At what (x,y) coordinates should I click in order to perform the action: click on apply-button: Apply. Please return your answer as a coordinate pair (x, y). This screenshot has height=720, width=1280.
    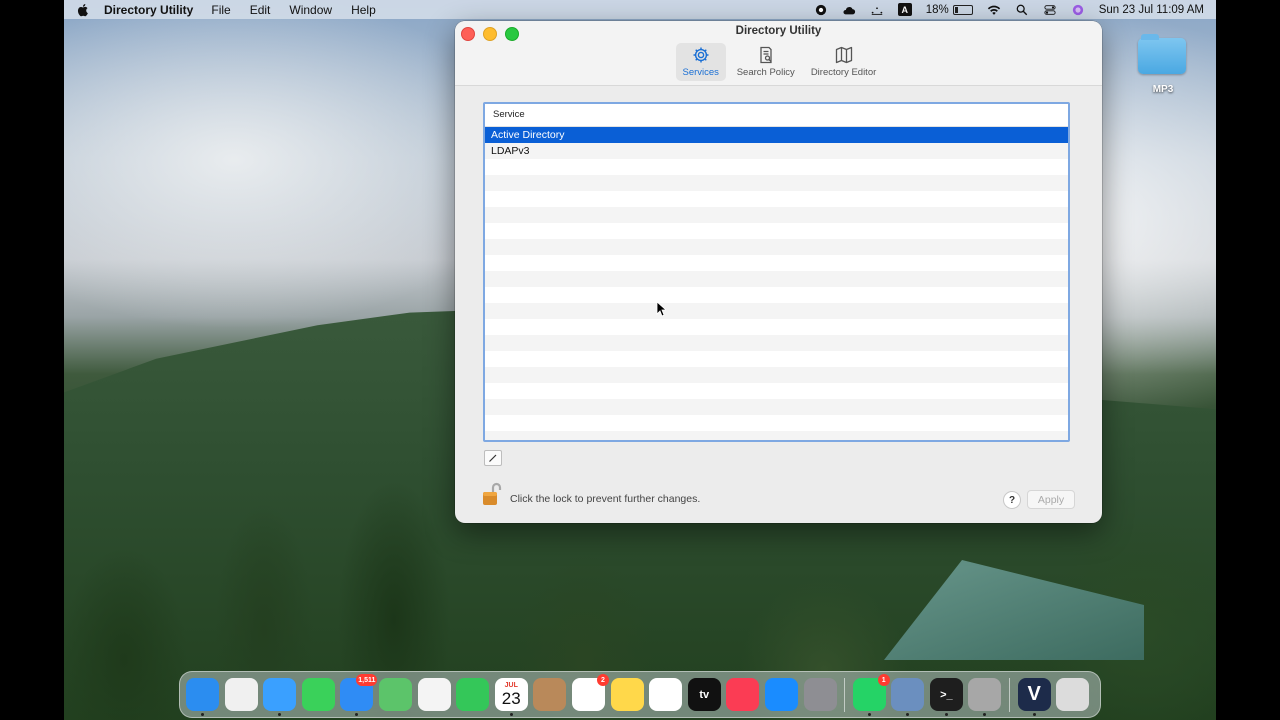
    Looking at the image, I should click on (1051, 499).